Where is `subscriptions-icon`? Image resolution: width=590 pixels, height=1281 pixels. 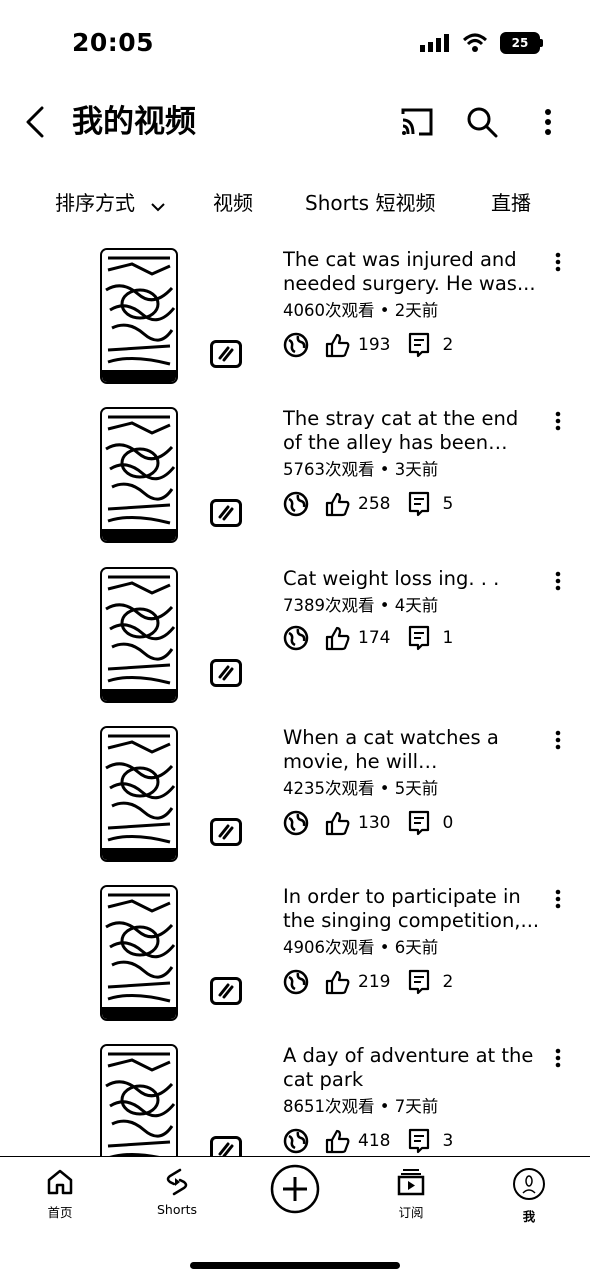 subscriptions-icon is located at coordinates (411, 1182).